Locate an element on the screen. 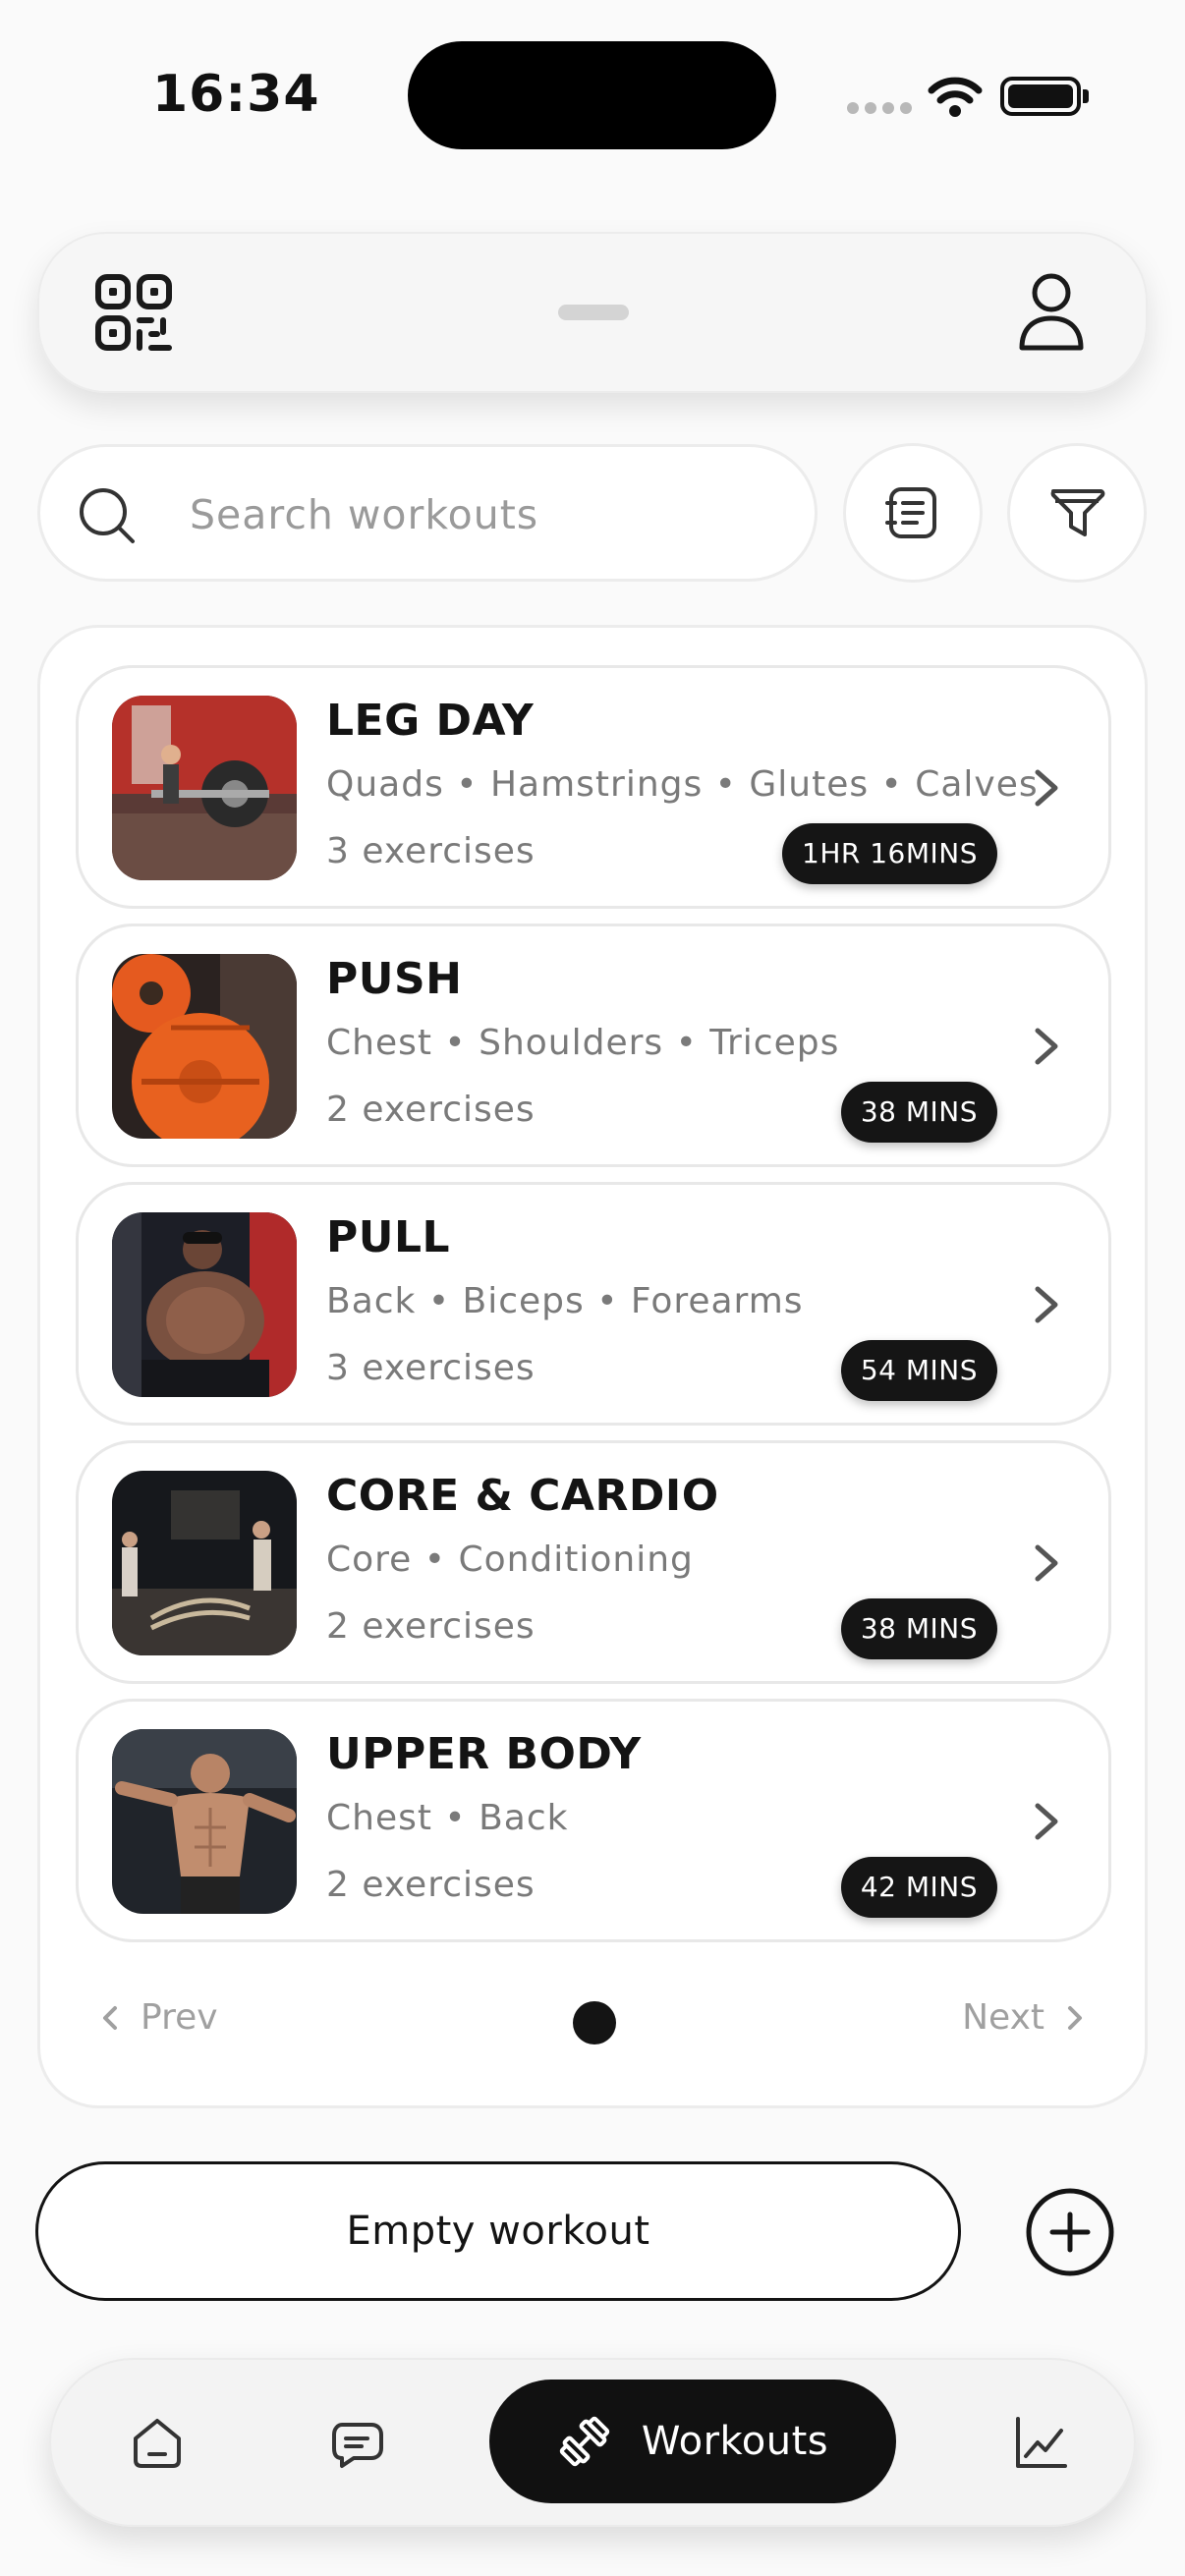  tab-workouts: Workouts is located at coordinates (693, 2441).